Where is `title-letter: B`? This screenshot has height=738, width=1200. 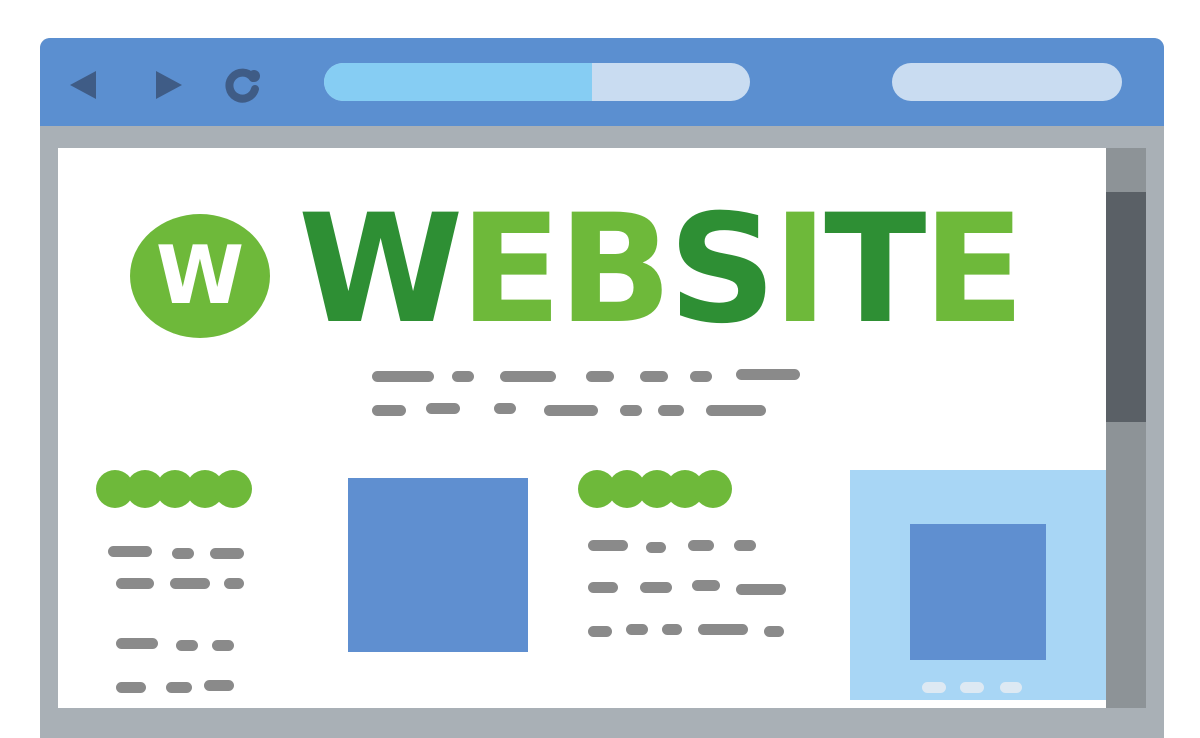 title-letter: B is located at coordinates (614, 270).